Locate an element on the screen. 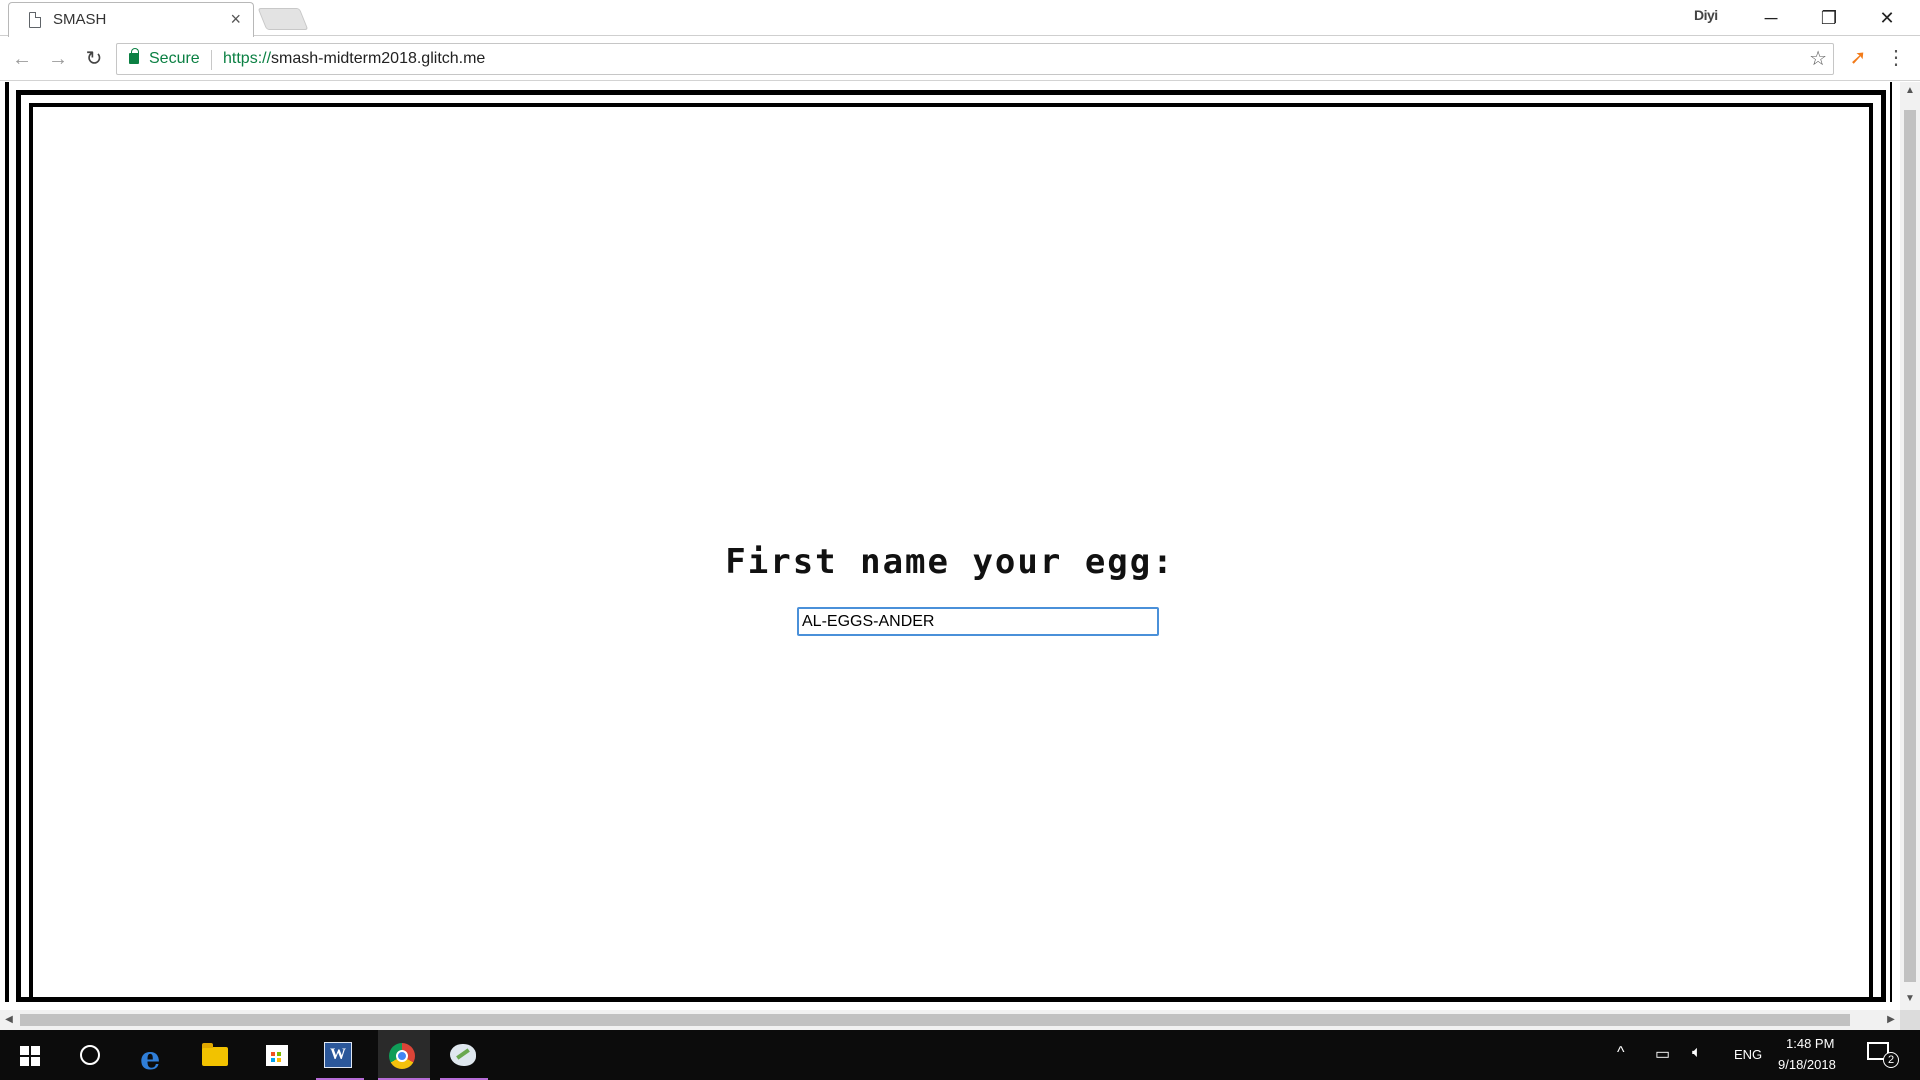 The height and width of the screenshot is (1080, 1920). edge-browser-icon: e is located at coordinates (150, 1058).